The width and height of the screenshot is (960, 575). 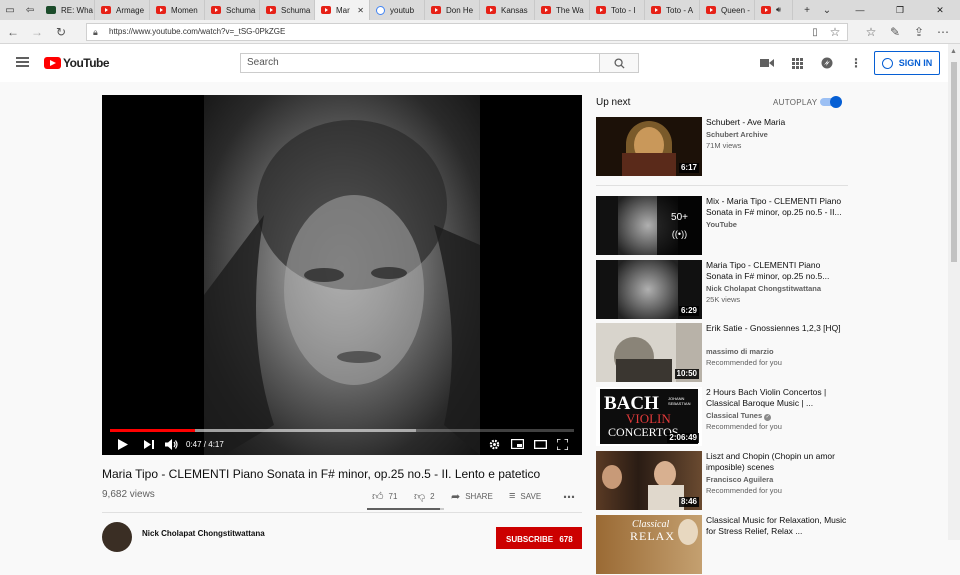 I want to click on next-icon, so click(x=149, y=444).